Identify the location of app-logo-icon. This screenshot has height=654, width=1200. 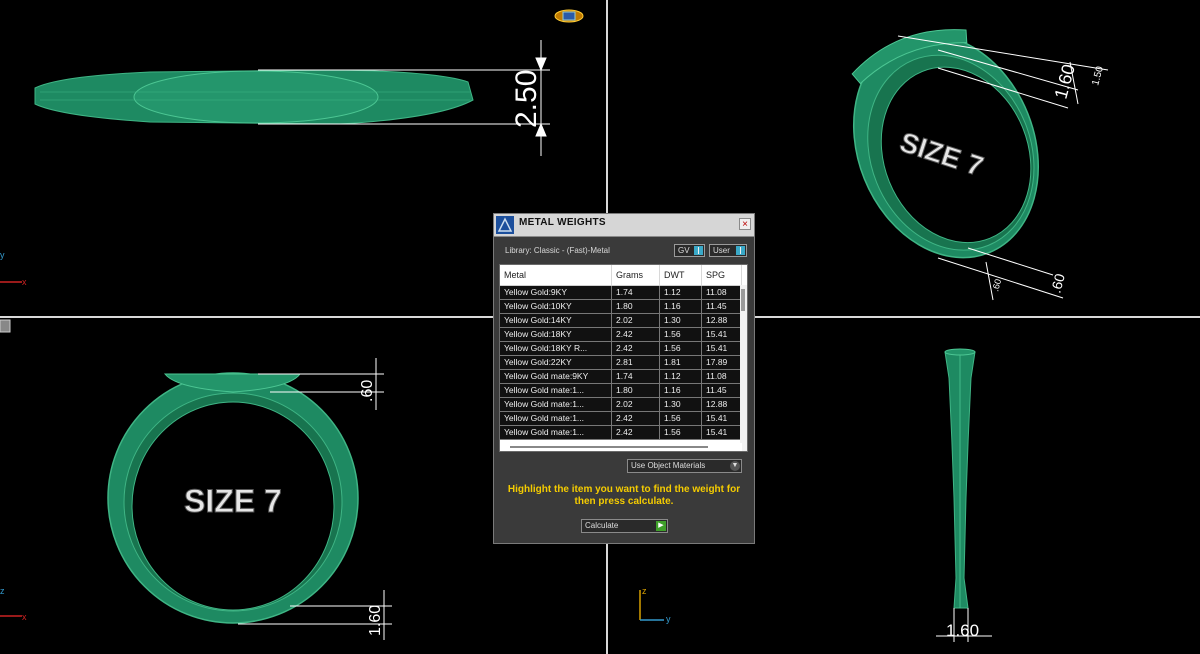
(505, 225).